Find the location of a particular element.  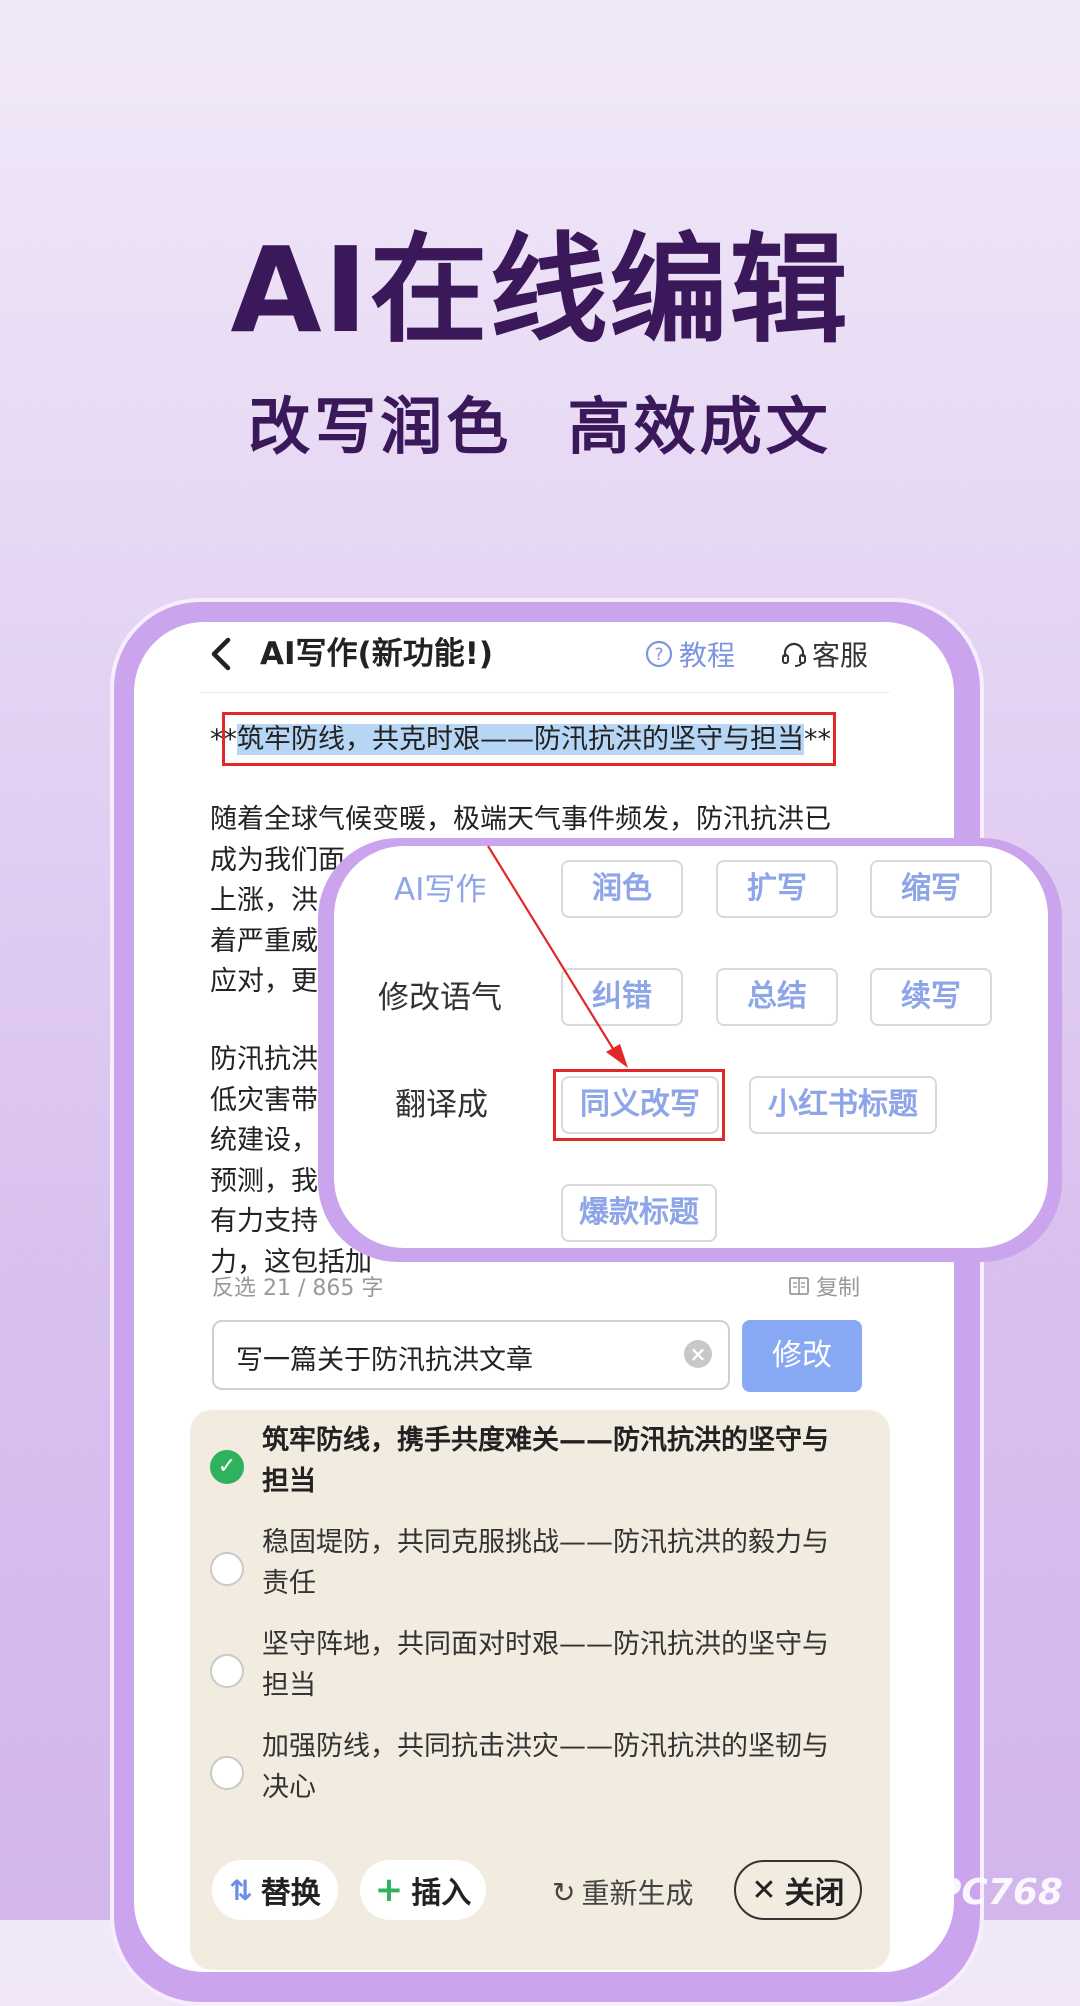

customer-service-link: 客服 is located at coordinates (824, 654).